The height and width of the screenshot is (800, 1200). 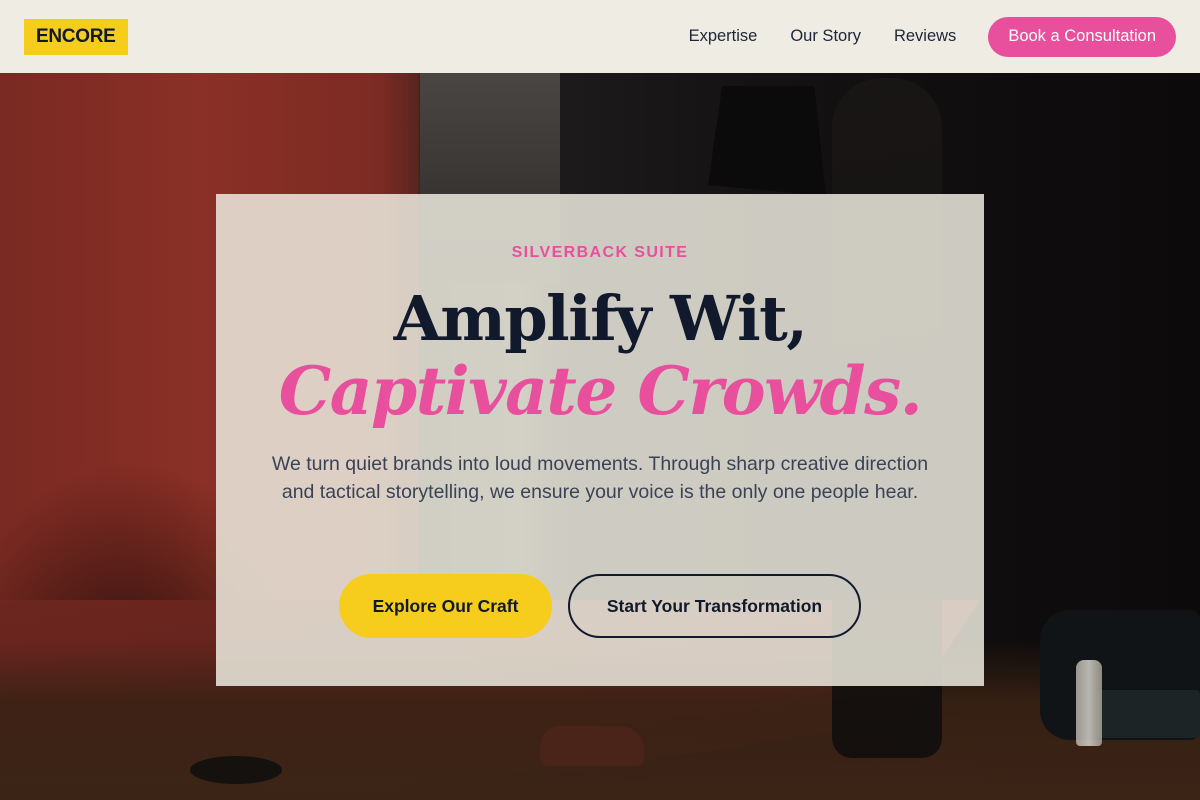 What do you see at coordinates (767, 141) in the screenshot?
I see `studio-lamp` at bounding box center [767, 141].